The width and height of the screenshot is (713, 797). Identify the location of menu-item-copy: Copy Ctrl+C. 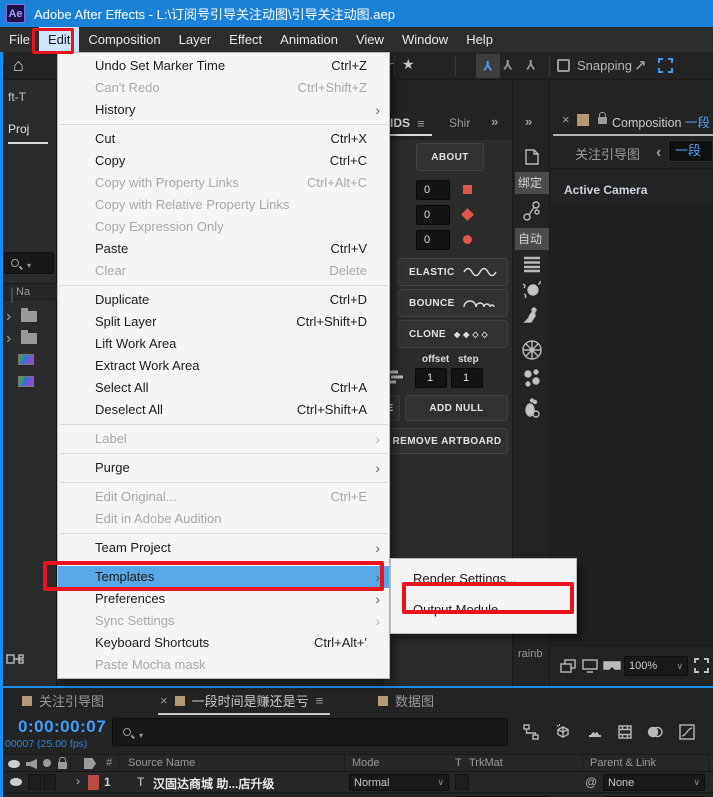
(223, 161).